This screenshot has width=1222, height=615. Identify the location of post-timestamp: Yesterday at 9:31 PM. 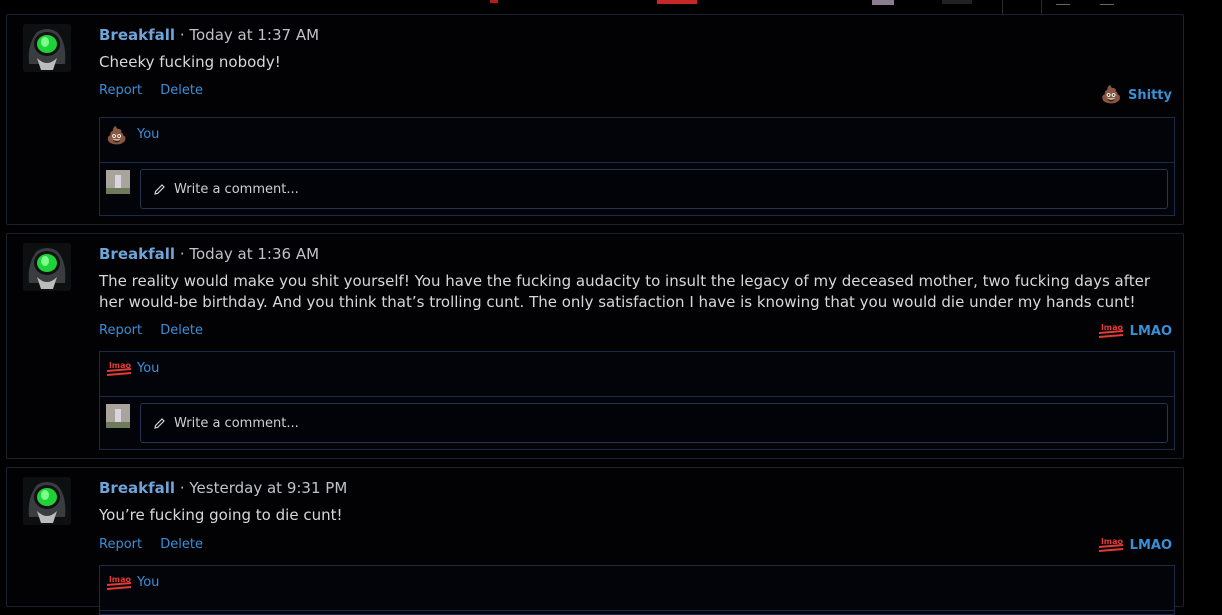
(268, 488).